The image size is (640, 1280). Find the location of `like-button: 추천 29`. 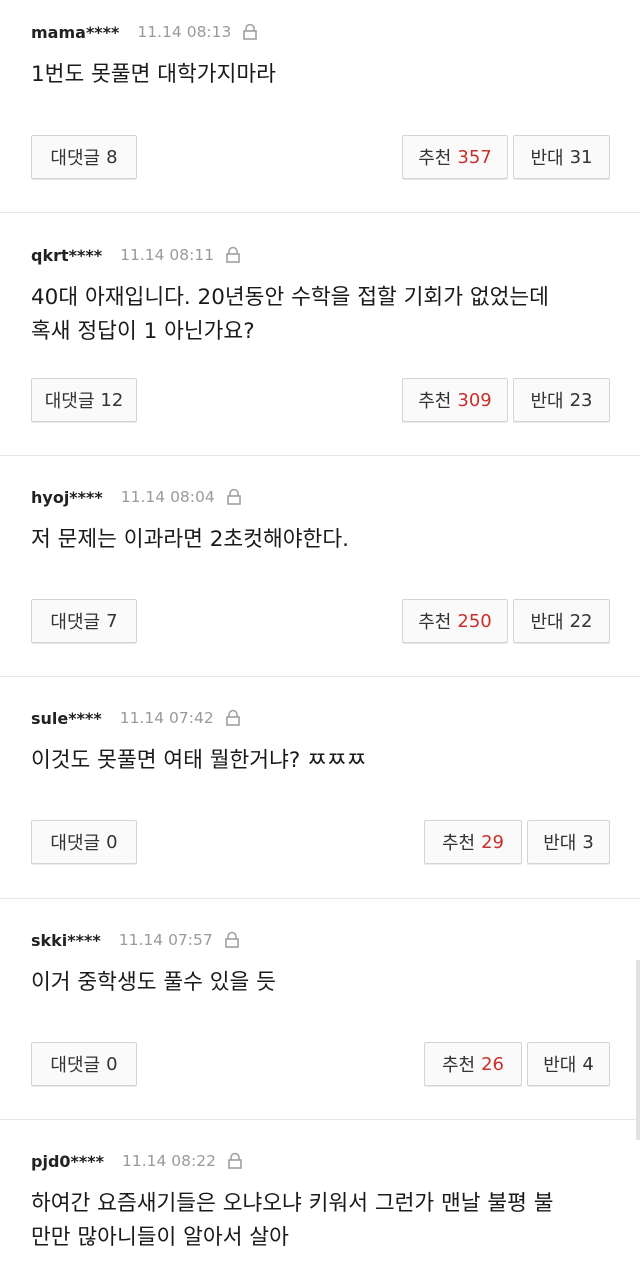

like-button: 추천 29 is located at coordinates (473, 842).